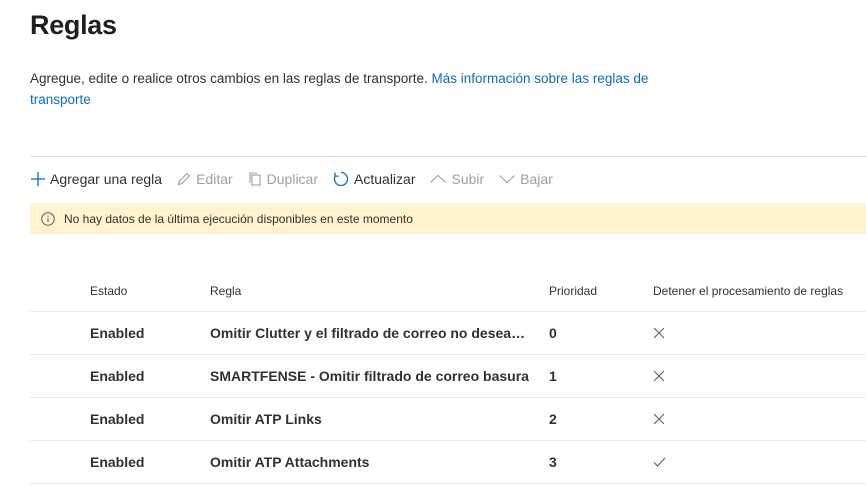 The image size is (866, 489). I want to click on move-up-button: Subir, so click(456, 179).